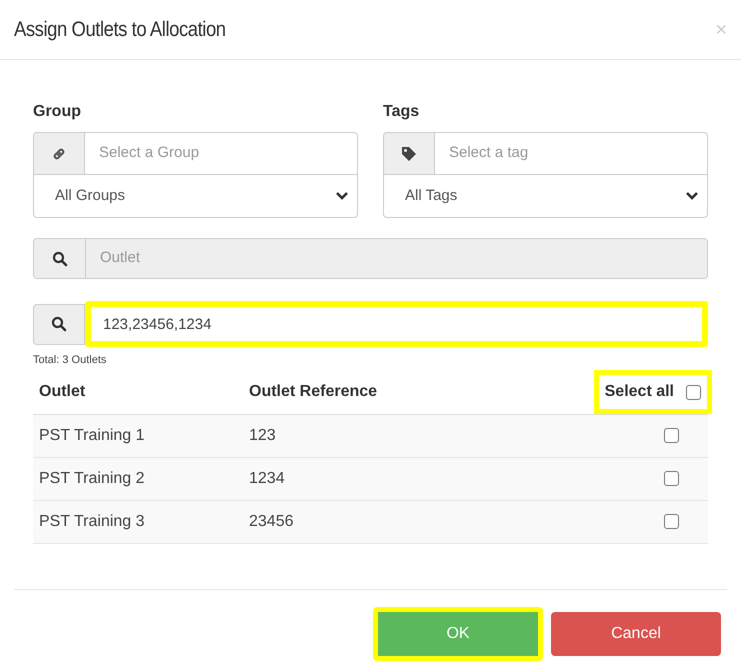  Describe the element at coordinates (396, 324) in the screenshot. I see `reference-search-field: 123,23456,1234` at that location.